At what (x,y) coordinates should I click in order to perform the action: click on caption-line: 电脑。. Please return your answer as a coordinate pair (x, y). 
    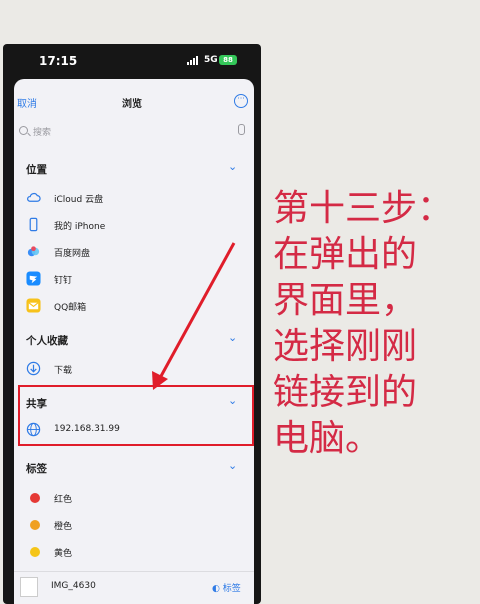
    Looking at the image, I should click on (327, 438).